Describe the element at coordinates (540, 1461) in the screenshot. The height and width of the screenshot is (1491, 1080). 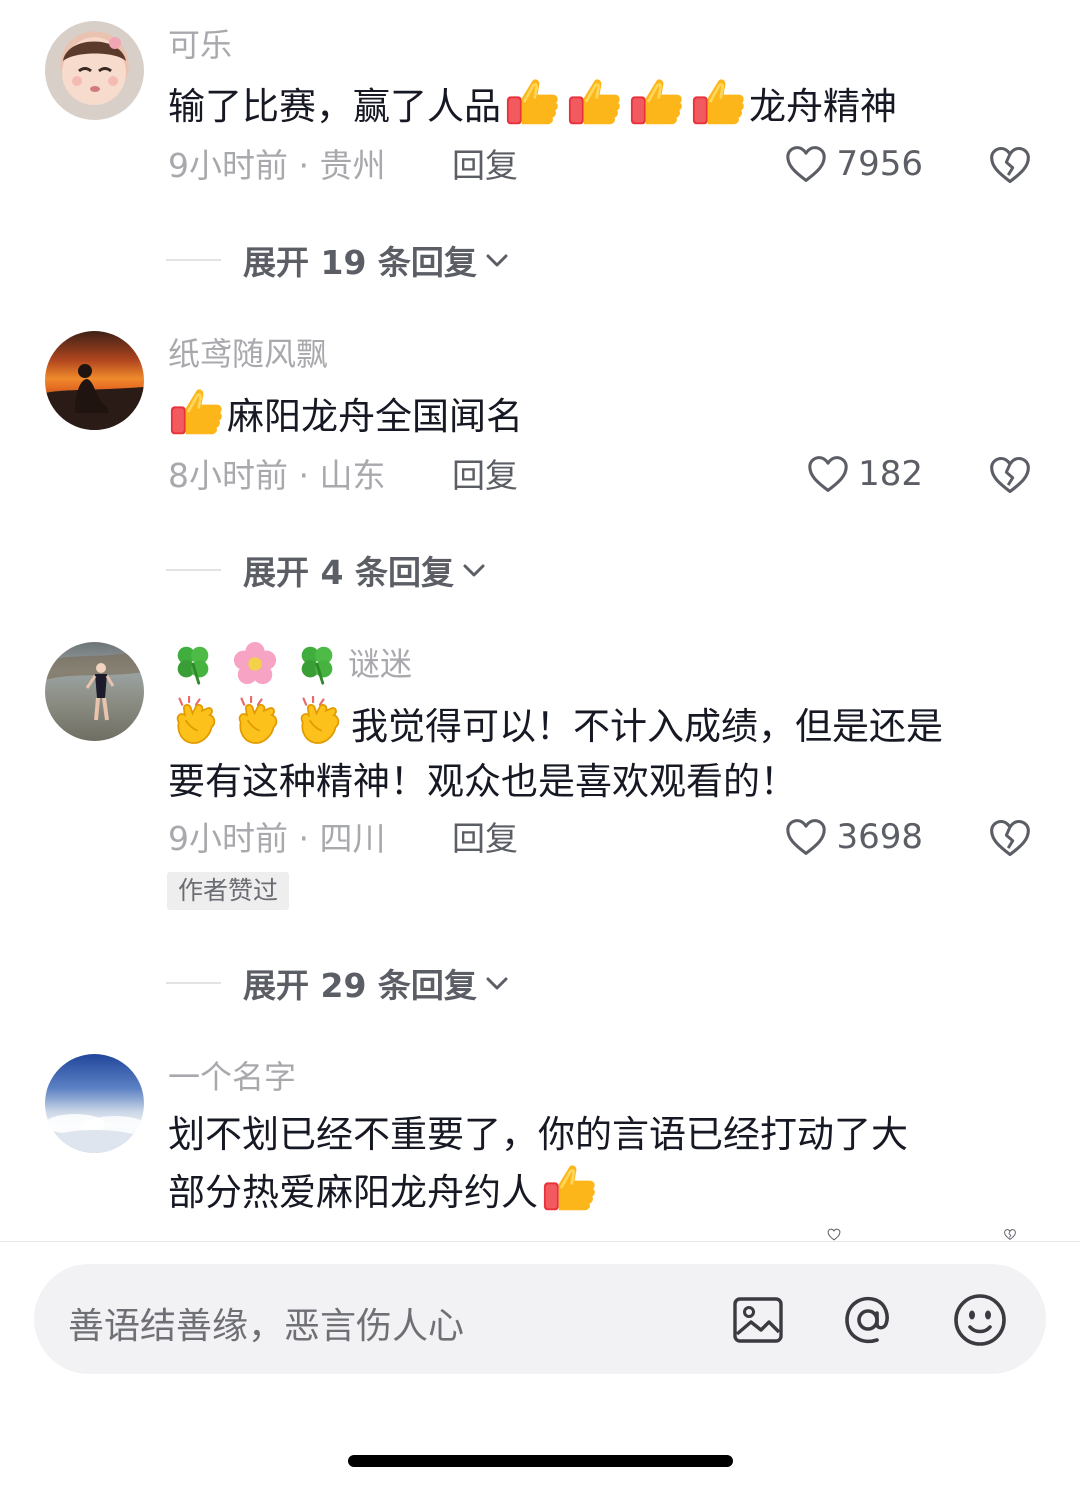
I see `home-indicator` at that location.